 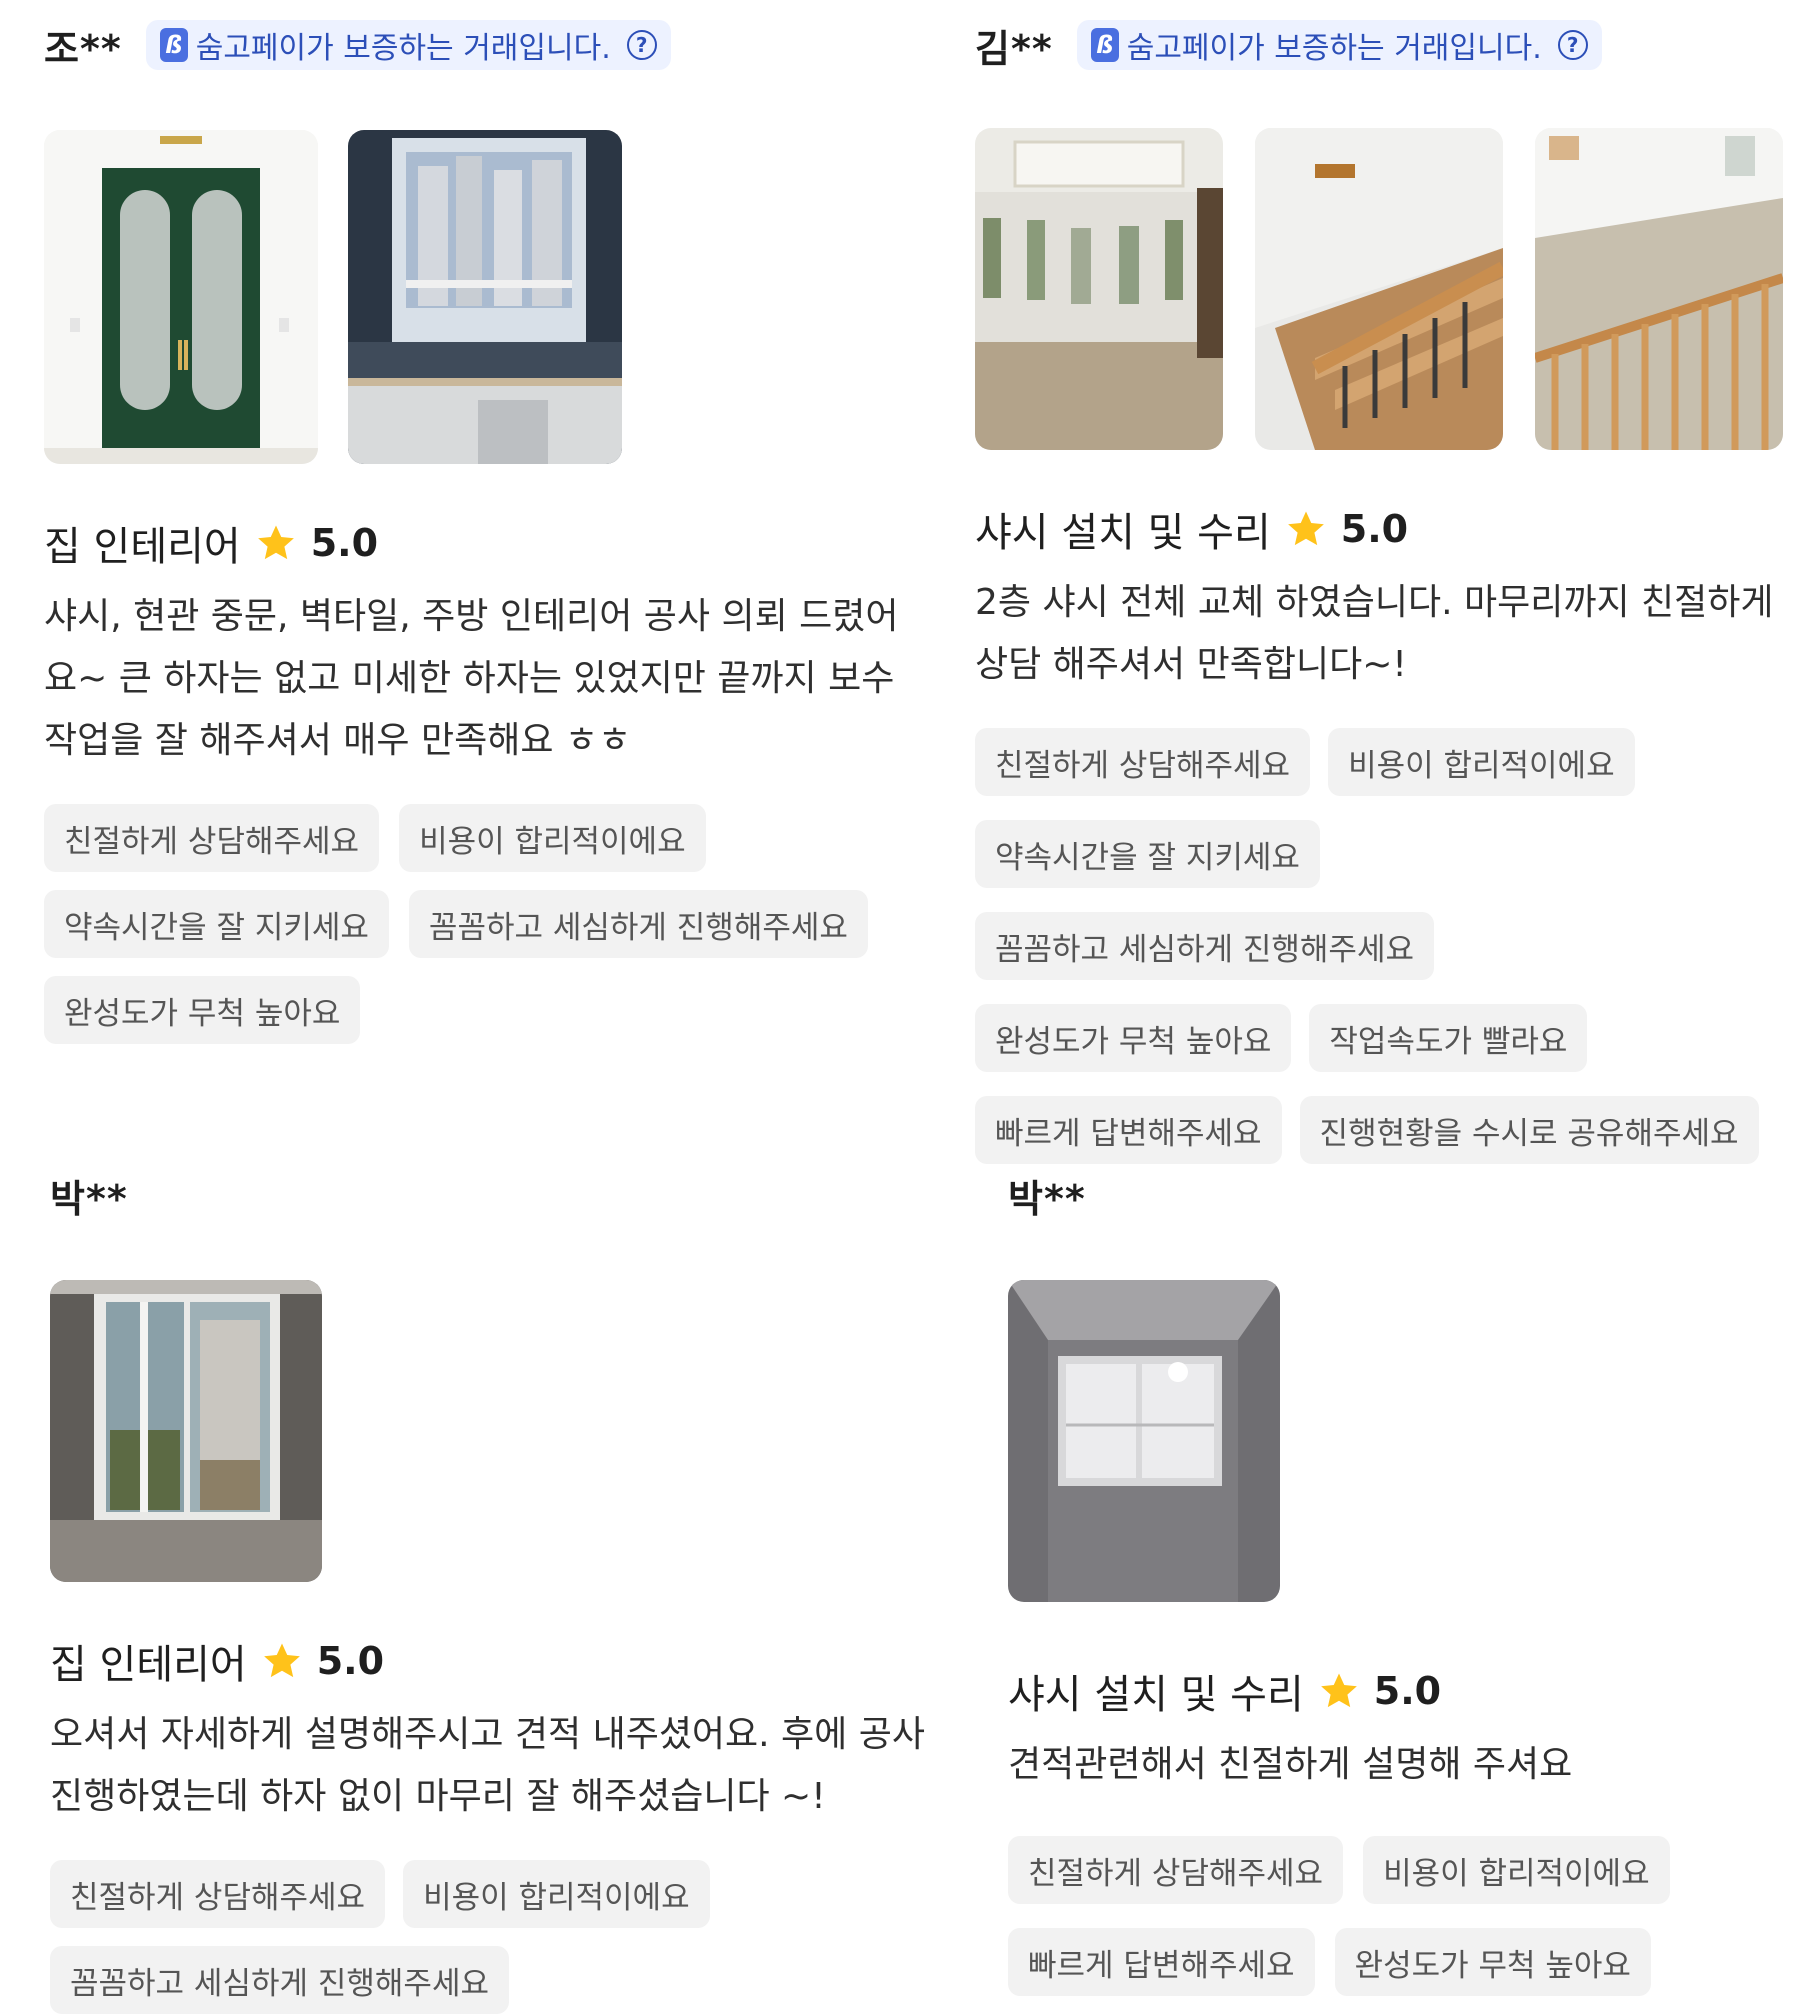 What do you see at coordinates (1290, 1764) in the screenshot?
I see `review-text: 견적관련해서 친절하게 설명해 주셔요` at bounding box center [1290, 1764].